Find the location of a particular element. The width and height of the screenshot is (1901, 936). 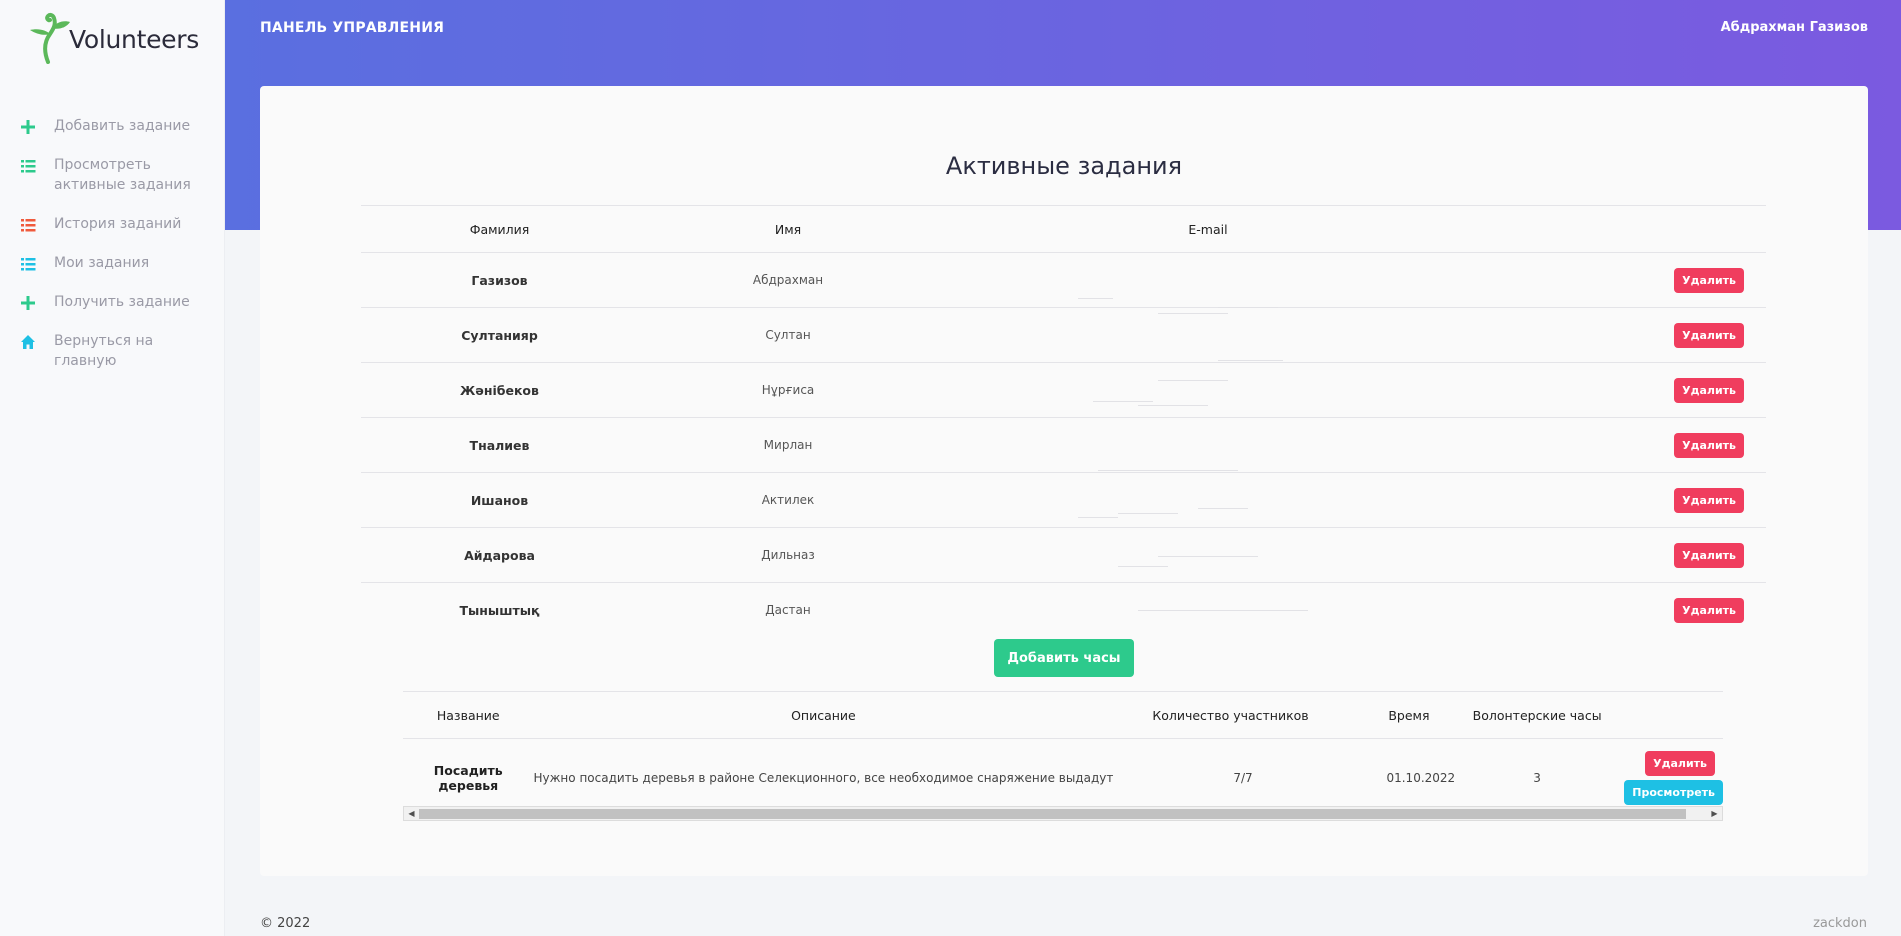

cell-task-date: 01.10.2022 is located at coordinates (1409, 777).